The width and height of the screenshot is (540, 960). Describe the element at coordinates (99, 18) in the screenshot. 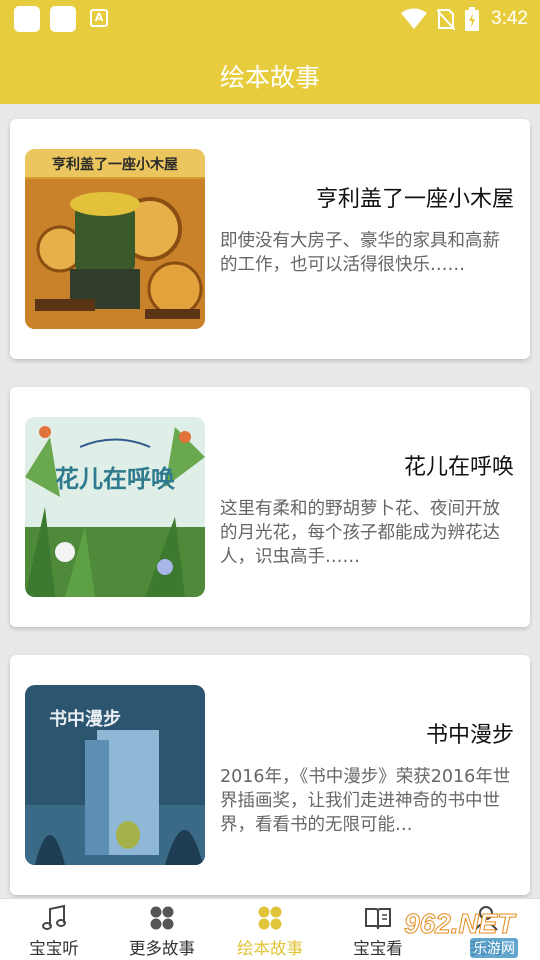

I see `app-notification-icon: A` at that location.